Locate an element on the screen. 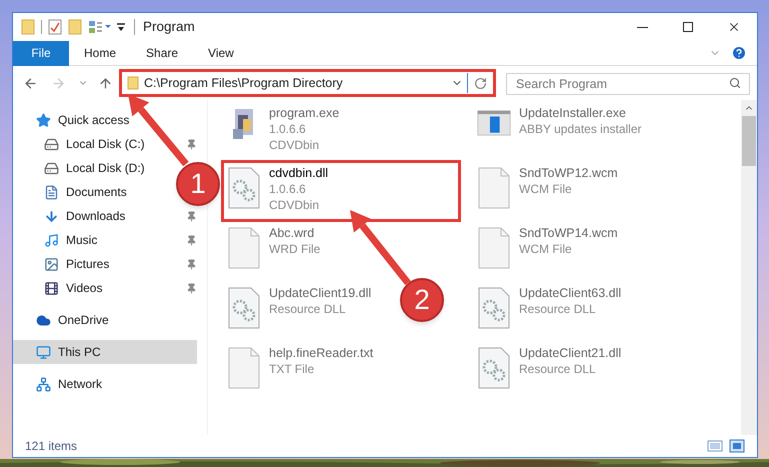 The height and width of the screenshot is (467, 769). star-icon is located at coordinates (43, 120).